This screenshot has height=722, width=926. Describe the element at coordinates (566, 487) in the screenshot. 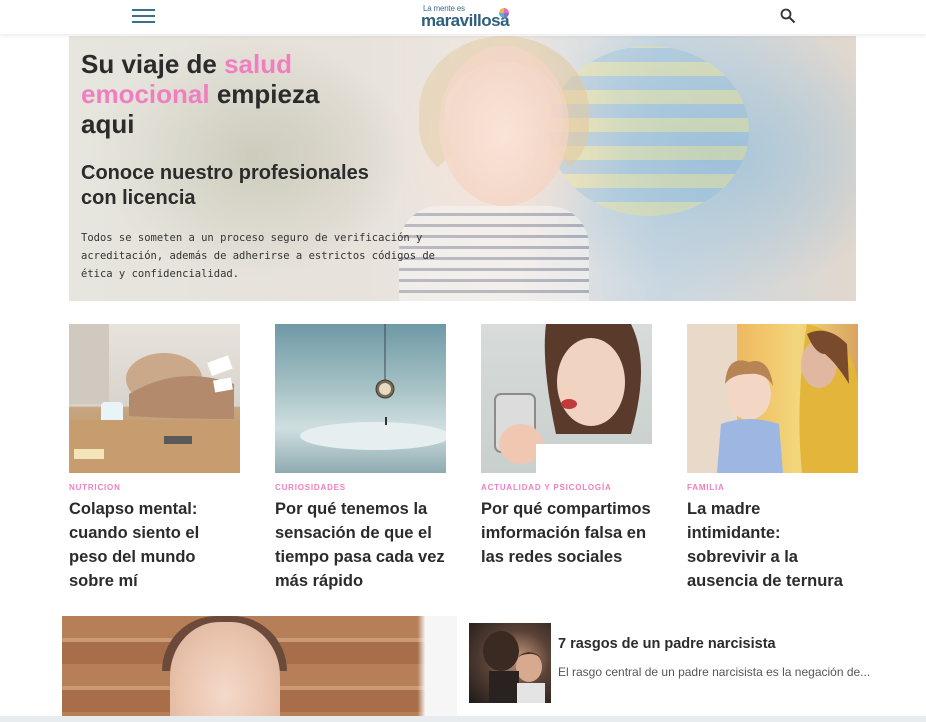

I see `article-category: ACTUALIDAD Y PSICOLOGÍA` at that location.